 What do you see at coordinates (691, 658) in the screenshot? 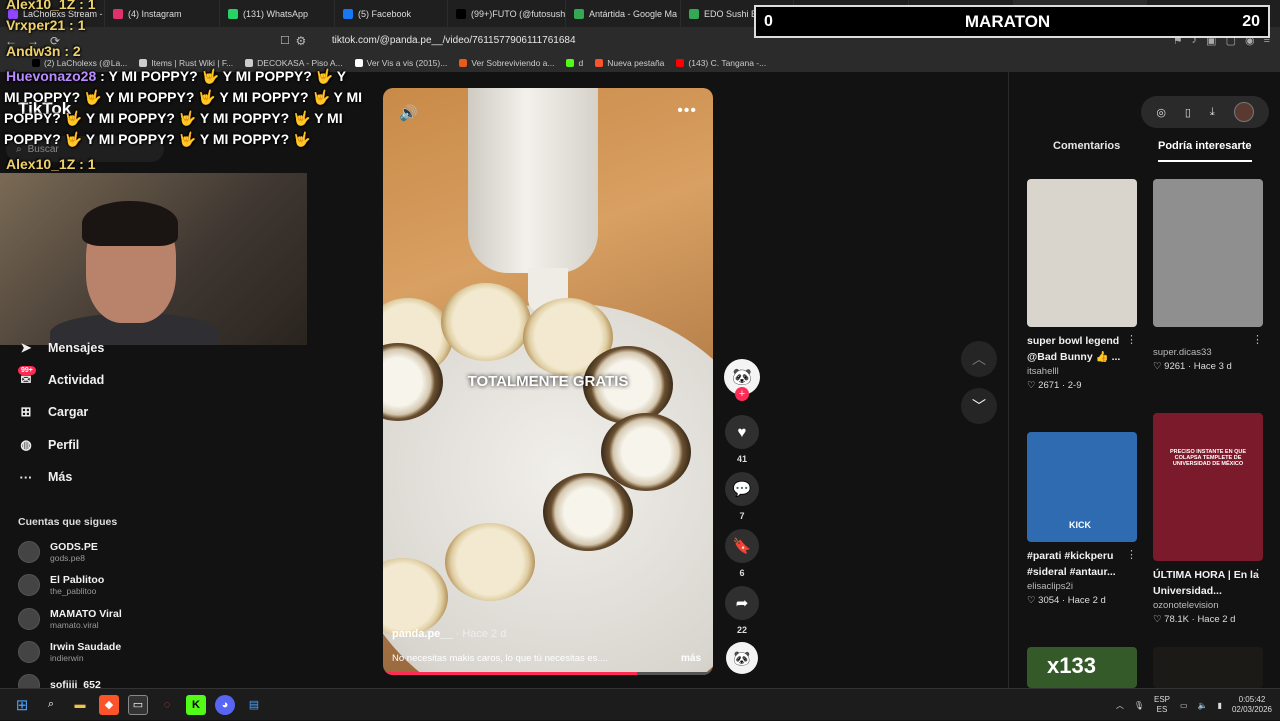
I see `more-link: más` at bounding box center [691, 658].